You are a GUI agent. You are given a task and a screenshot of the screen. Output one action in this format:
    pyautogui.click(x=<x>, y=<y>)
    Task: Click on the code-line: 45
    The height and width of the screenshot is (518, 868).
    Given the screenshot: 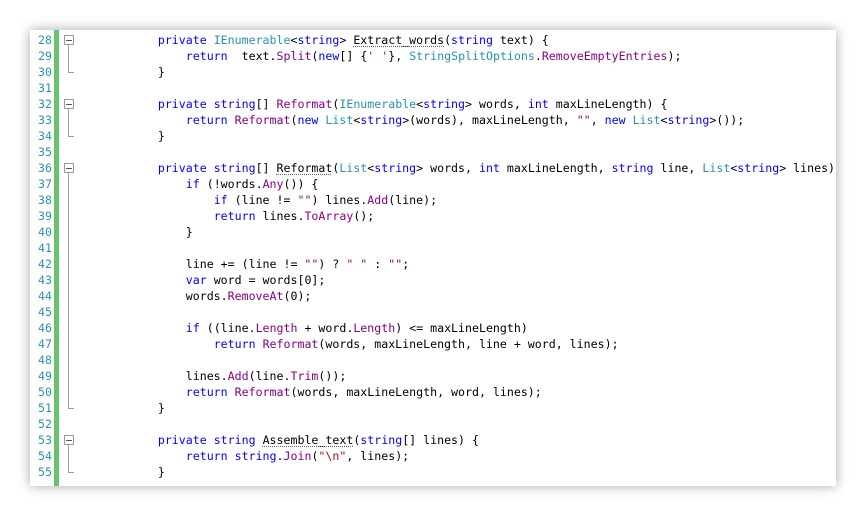 What is the action you would take?
    pyautogui.click(x=433, y=312)
    